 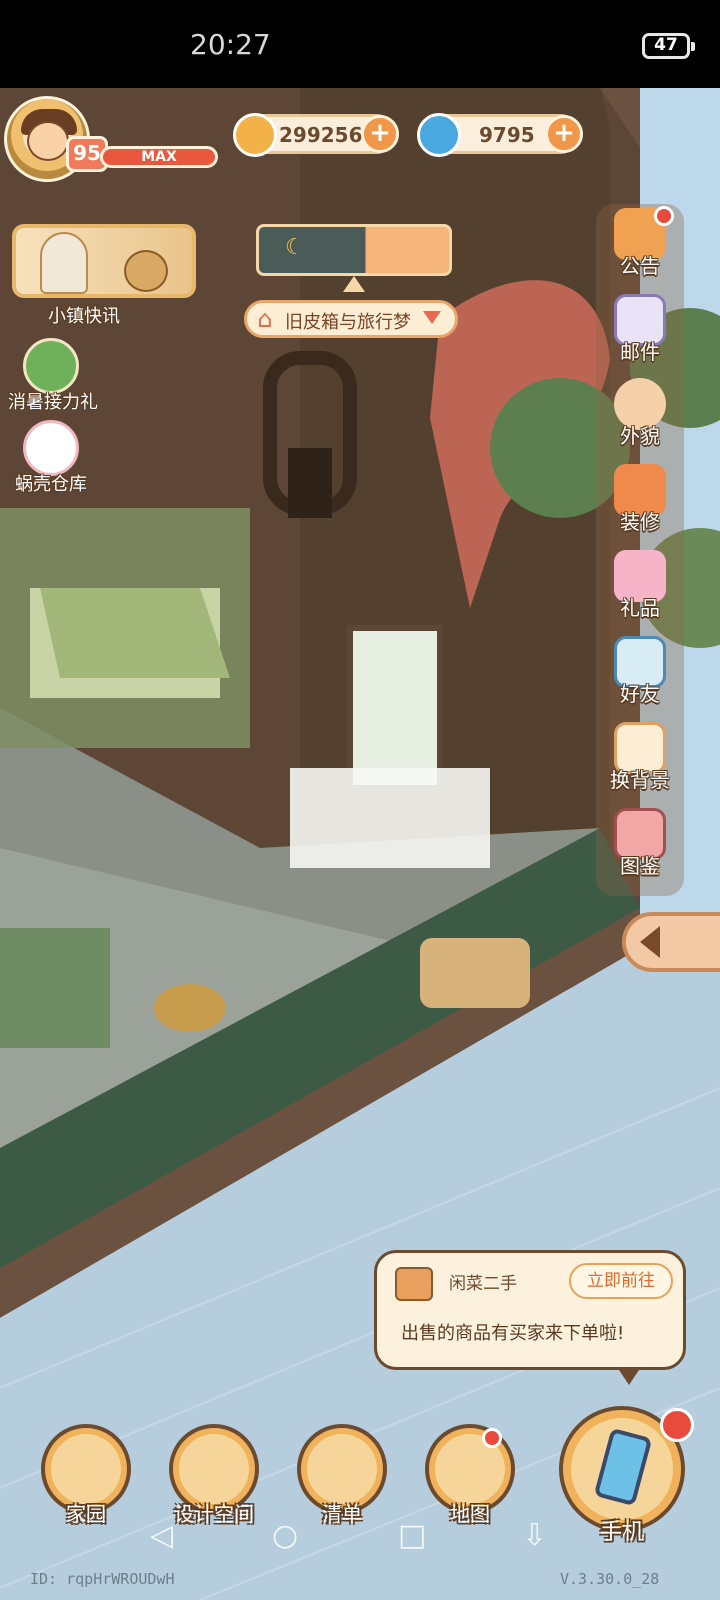 I want to click on side-item-album: 图鉴, so click(x=640, y=843).